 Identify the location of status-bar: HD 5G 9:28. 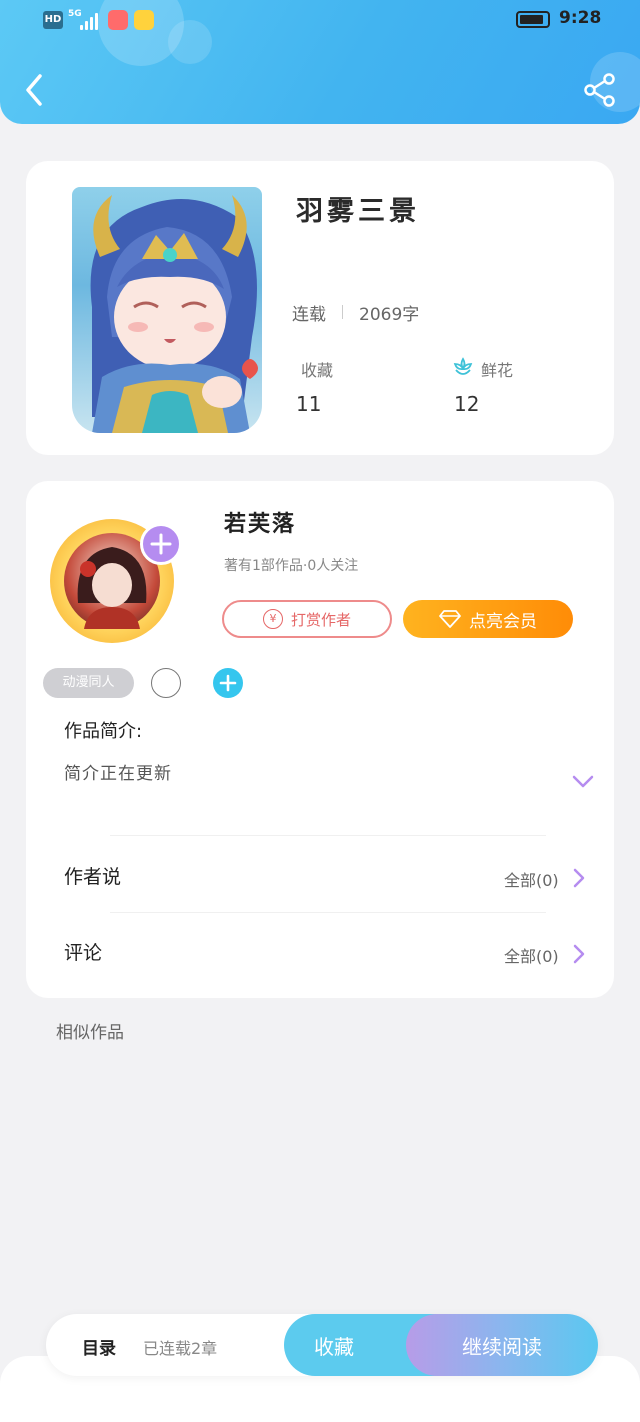
(320, 20).